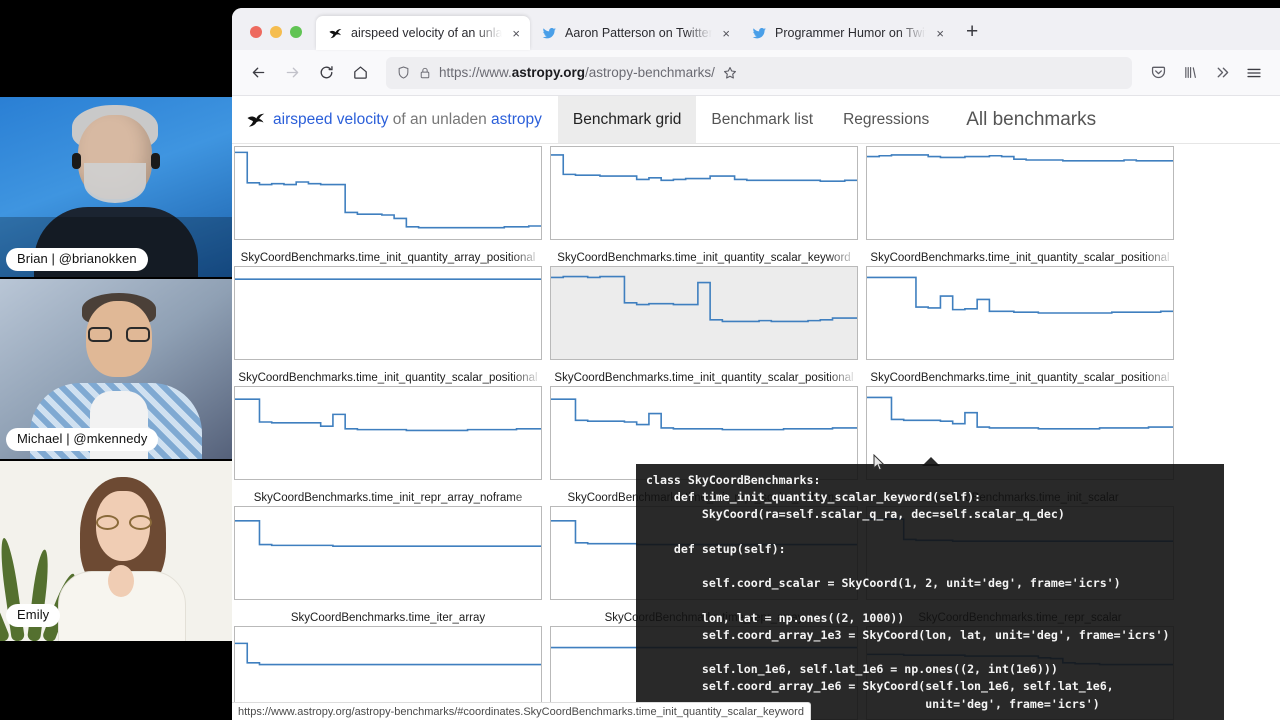 This screenshot has width=1280, height=720. Describe the element at coordinates (331, 119) in the screenshot. I see `brand-part-airspeed: airspeed velocity` at that location.